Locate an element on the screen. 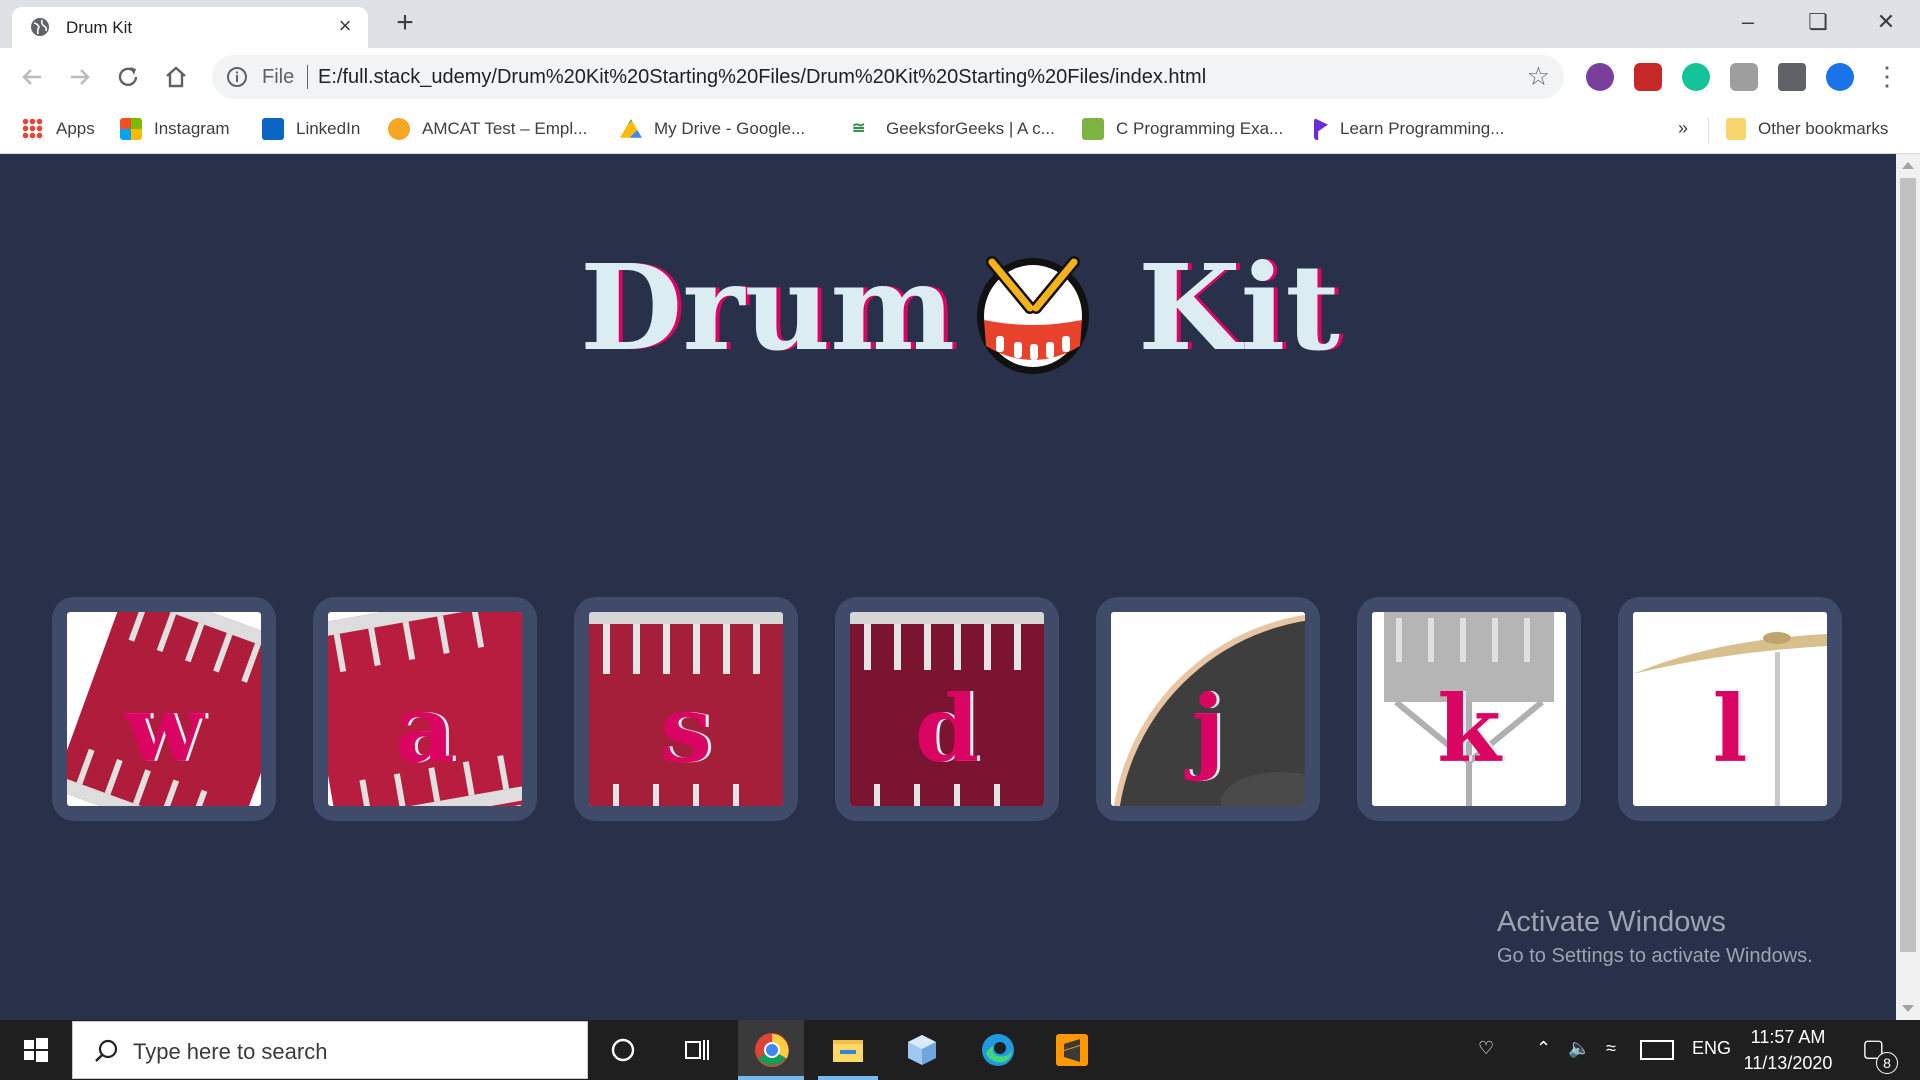 This screenshot has width=1920, height=1080. pdf-icon is located at coordinates (1744, 77).